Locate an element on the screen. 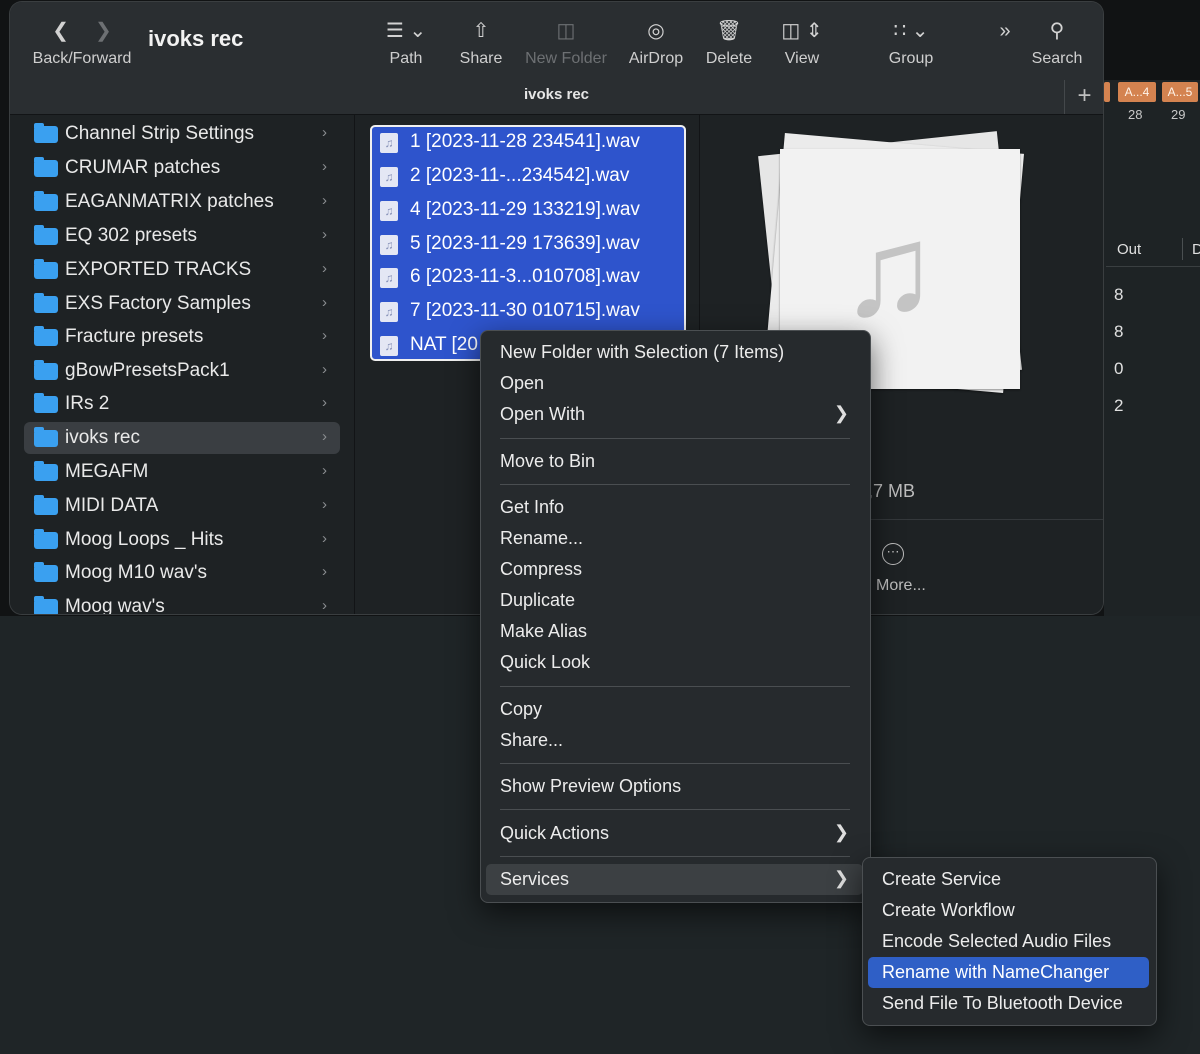 This screenshot has width=1200, height=1054. menu-item-get-info: Get Info is located at coordinates (674, 507).